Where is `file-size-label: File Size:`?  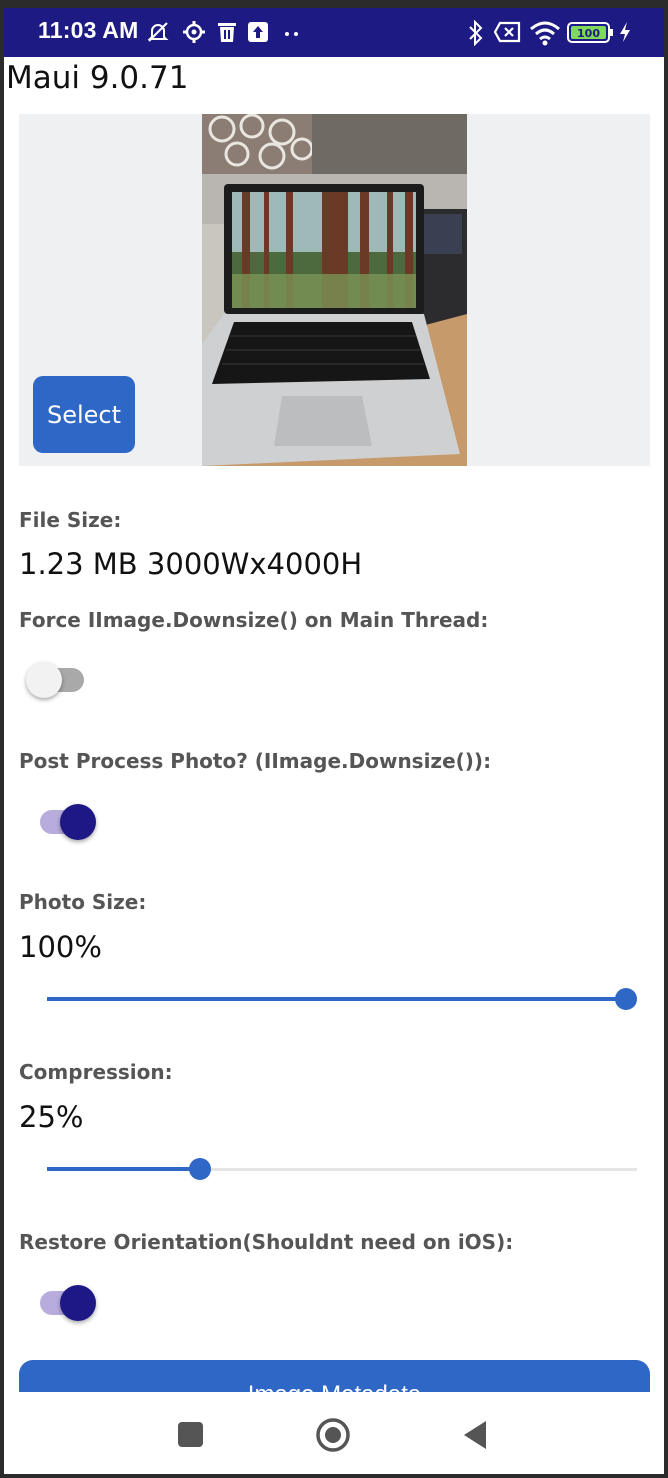
file-size-label: File Size: is located at coordinates (70, 520).